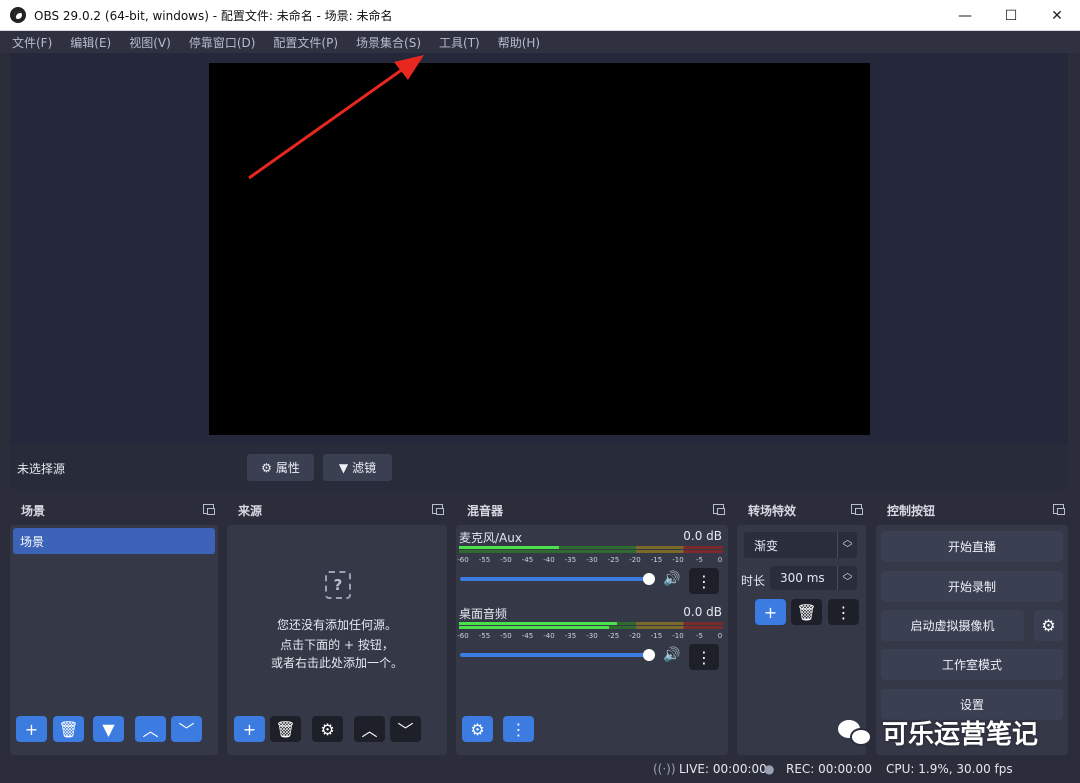  I want to click on move-source-down-button: ﹀, so click(405, 729).